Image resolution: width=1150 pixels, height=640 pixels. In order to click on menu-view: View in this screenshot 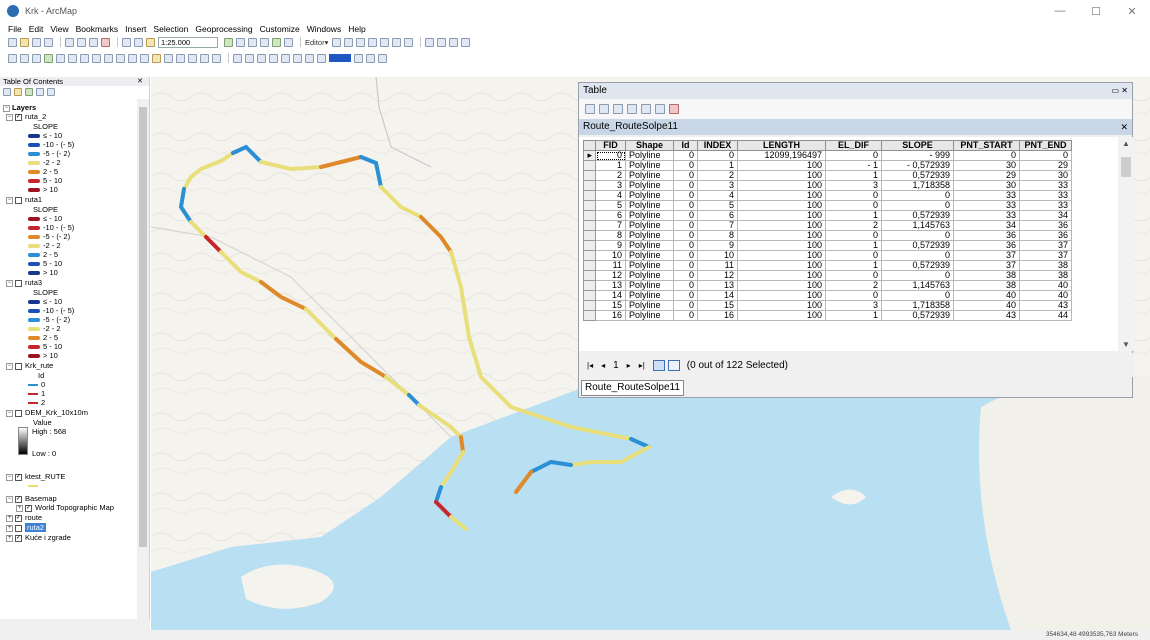, I will do `click(59, 29)`.